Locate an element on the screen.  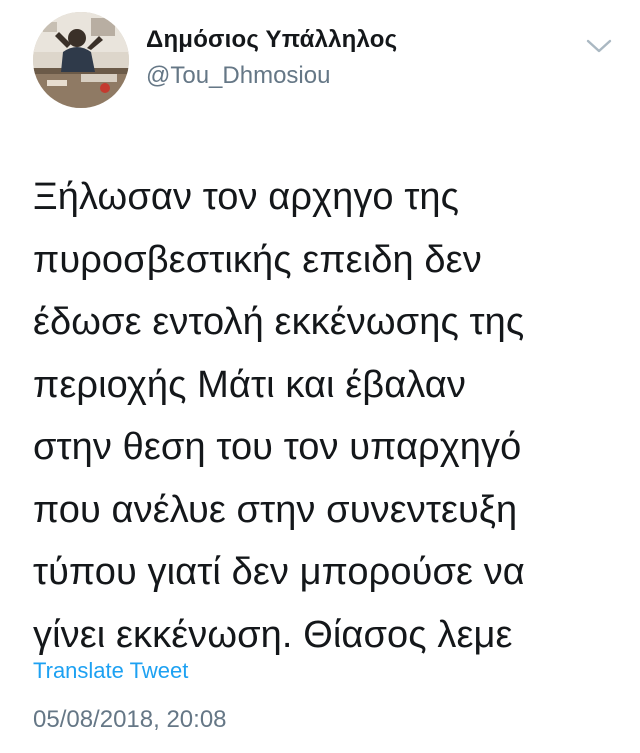
avatar-image is located at coordinates (81, 60).